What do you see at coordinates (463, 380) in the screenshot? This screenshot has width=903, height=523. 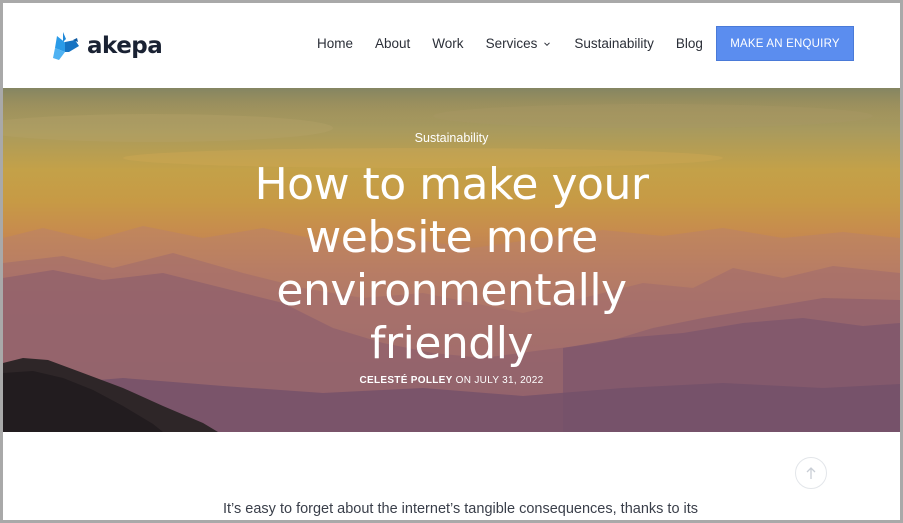 I see `date-prefix: ON` at bounding box center [463, 380].